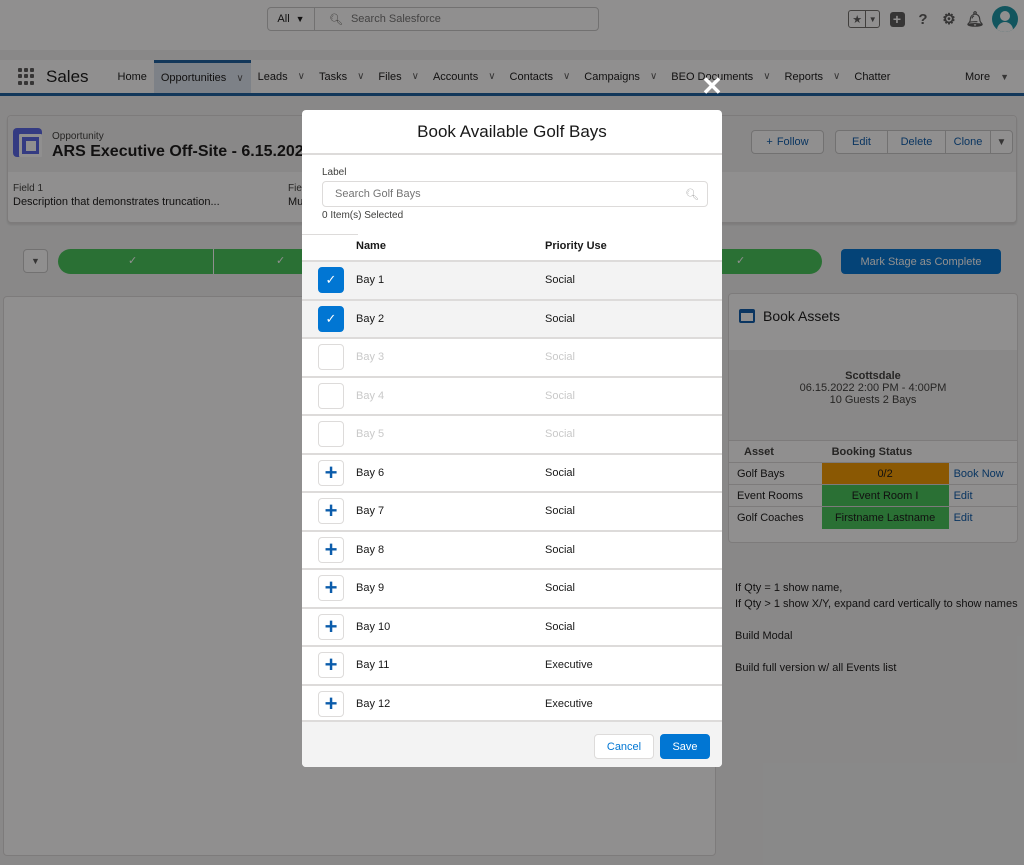 The width and height of the screenshot is (1024, 865). Describe the element at coordinates (712, 86) in the screenshot. I see `modal-close-icon: ✕` at that location.